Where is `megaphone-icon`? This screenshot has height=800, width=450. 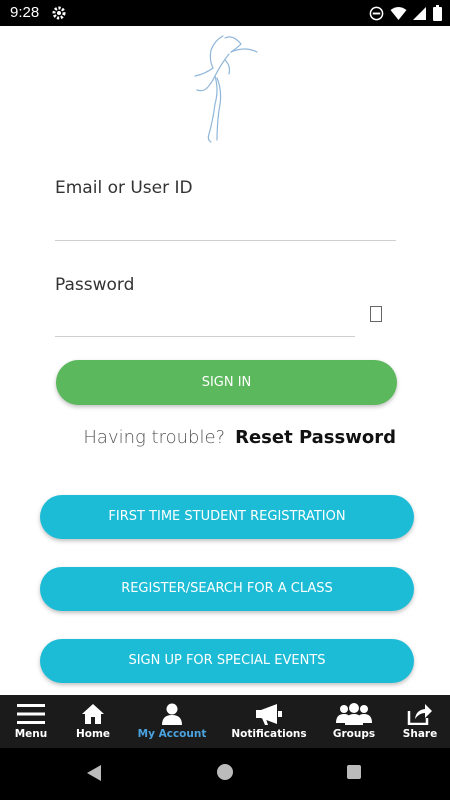 megaphone-icon is located at coordinates (269, 714).